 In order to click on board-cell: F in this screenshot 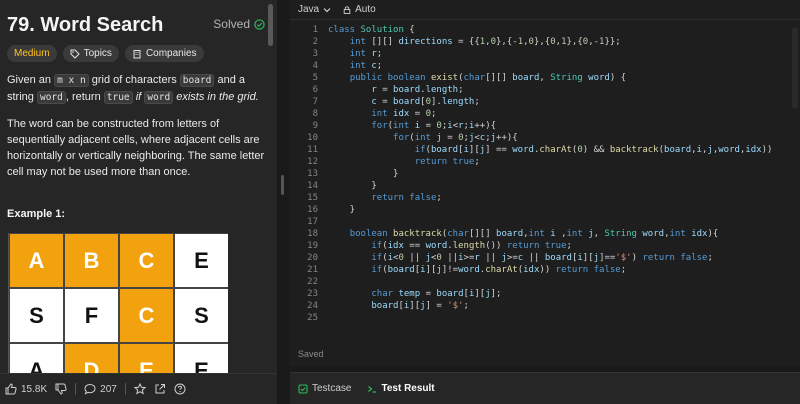, I will do `click(91, 315)`.